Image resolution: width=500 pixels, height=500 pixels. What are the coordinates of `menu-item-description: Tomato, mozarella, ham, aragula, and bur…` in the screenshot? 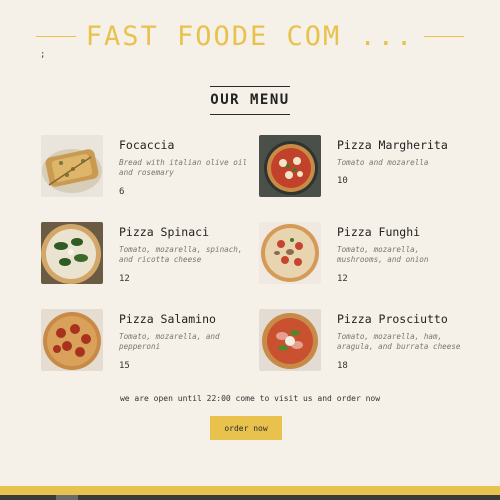 It's located at (399, 342).